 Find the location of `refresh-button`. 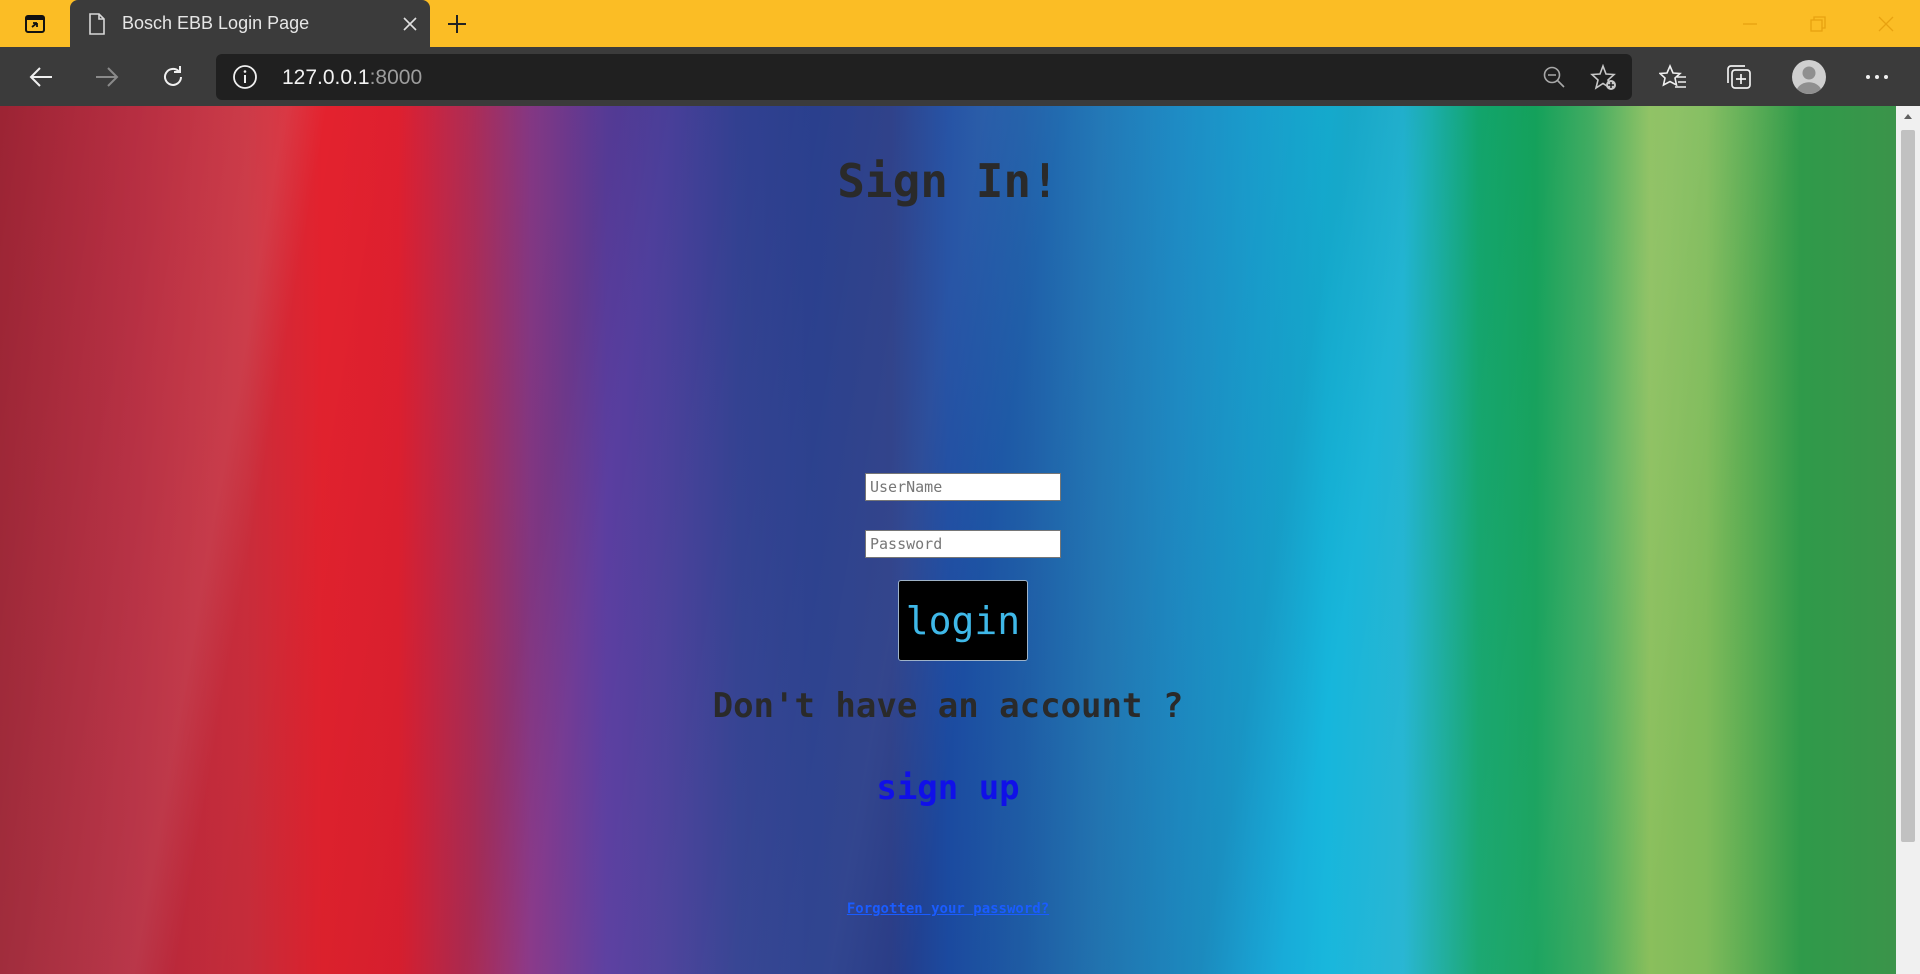

refresh-button is located at coordinates (173, 77).